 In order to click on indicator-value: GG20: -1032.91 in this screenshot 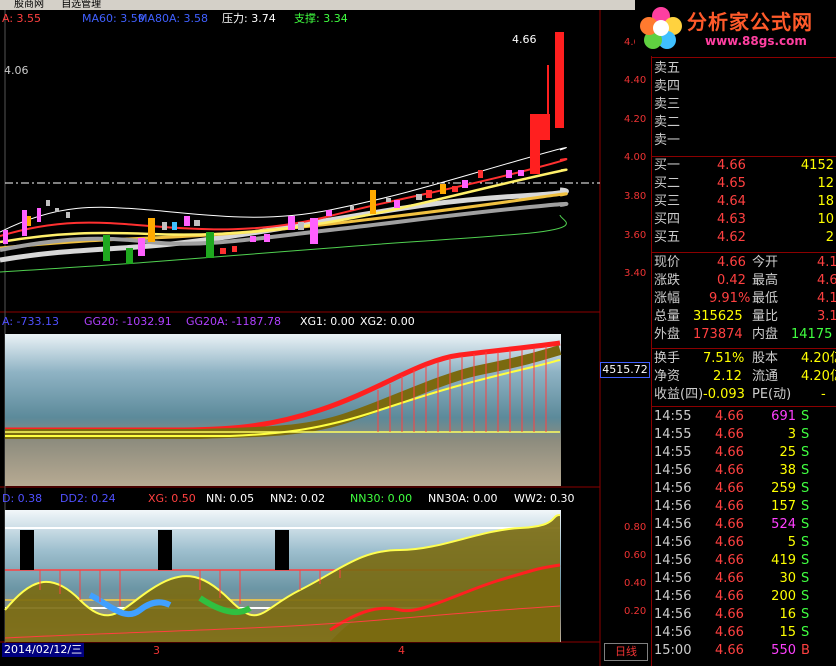, I will do `click(128, 321)`.